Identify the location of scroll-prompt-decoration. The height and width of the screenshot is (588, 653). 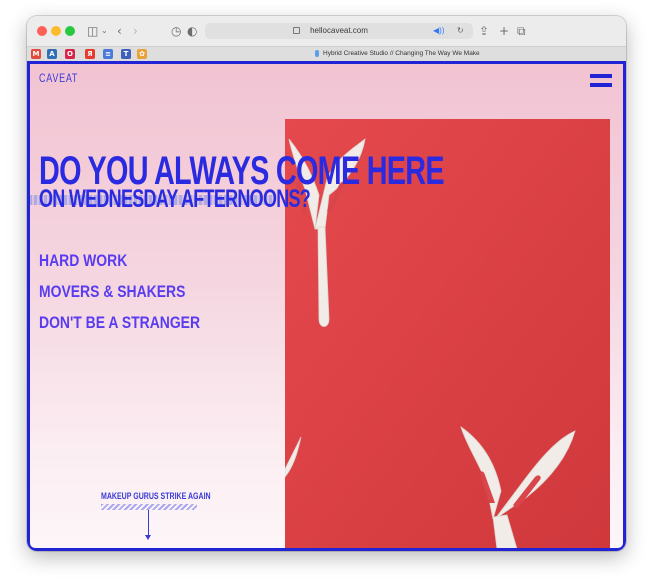
(149, 507).